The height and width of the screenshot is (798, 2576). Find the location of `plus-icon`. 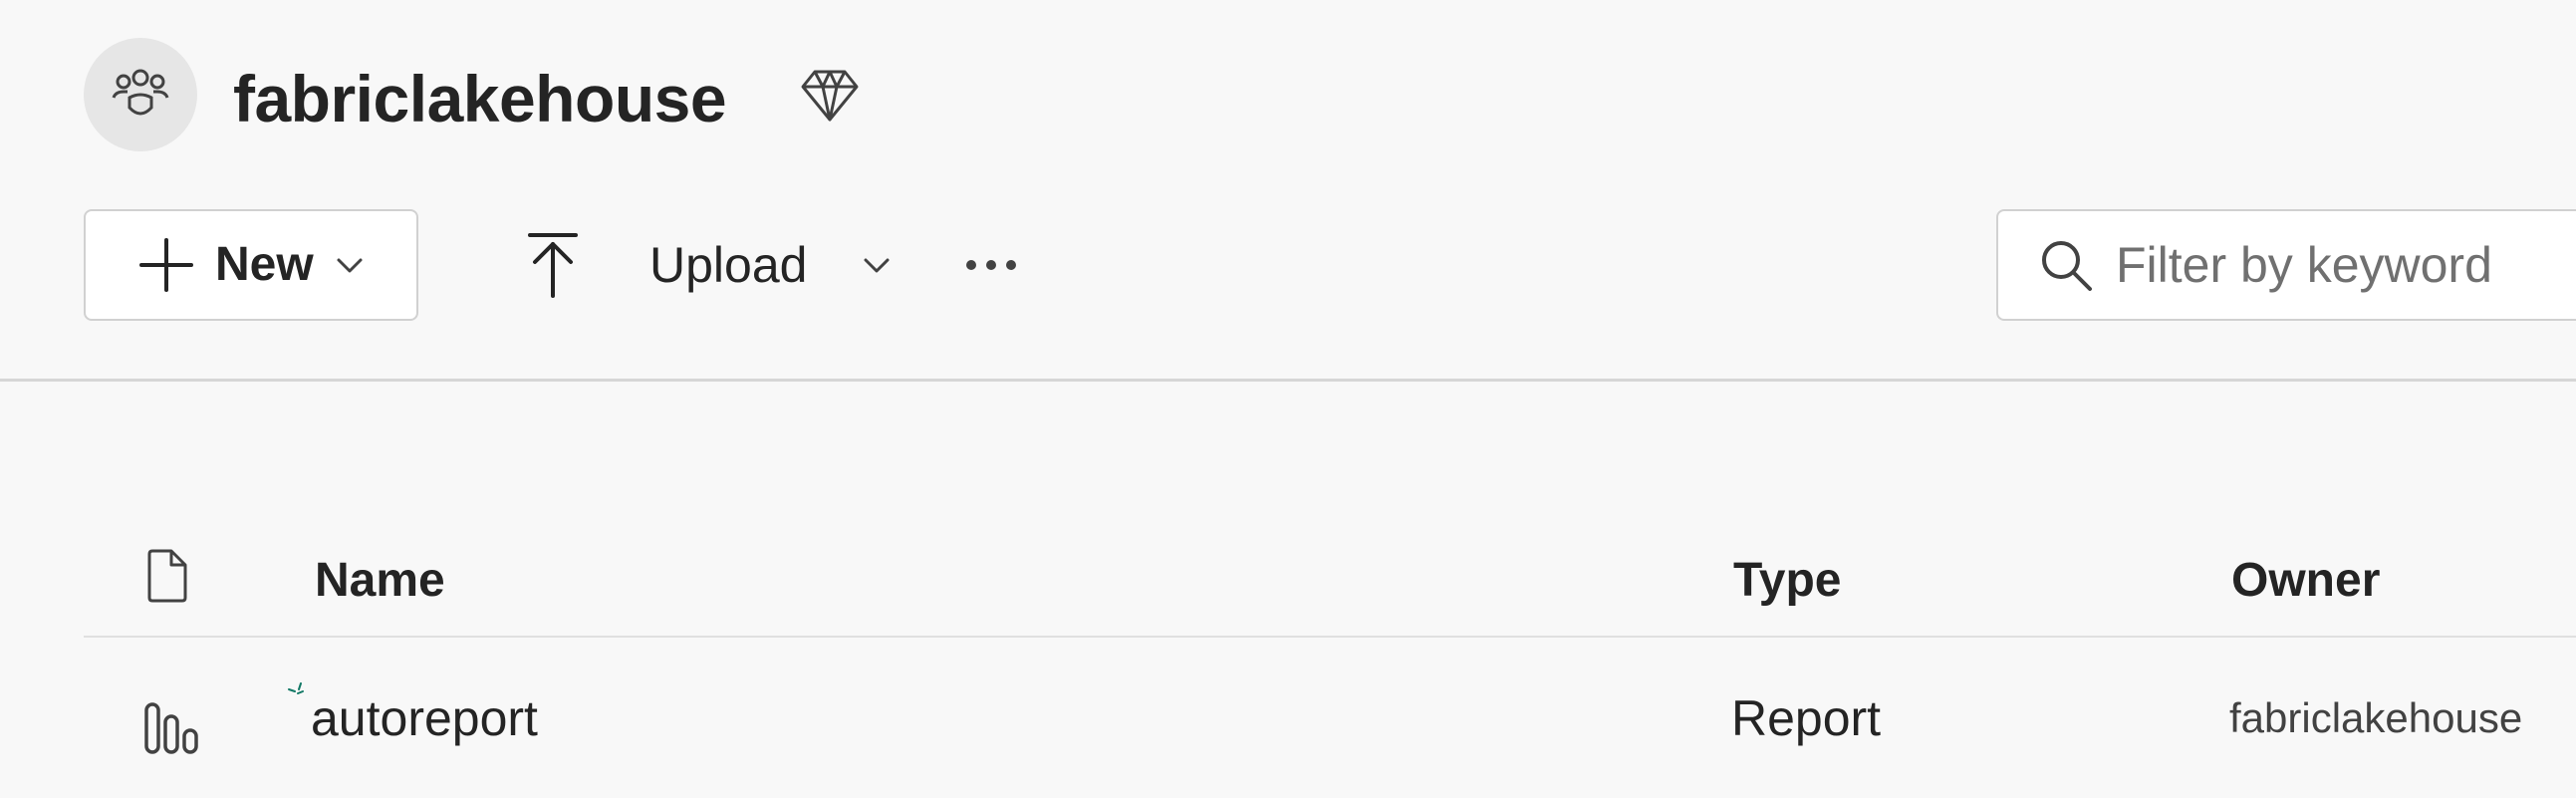

plus-icon is located at coordinates (166, 265).